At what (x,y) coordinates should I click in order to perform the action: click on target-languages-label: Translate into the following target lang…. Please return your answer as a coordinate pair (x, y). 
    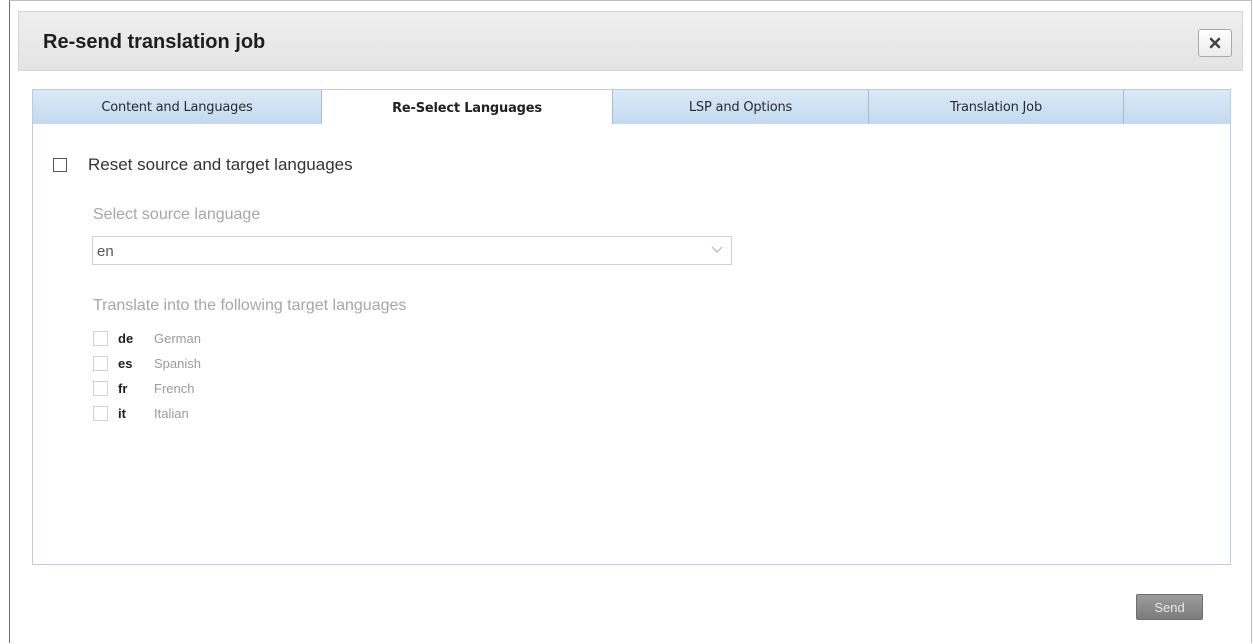
    Looking at the image, I should click on (250, 305).